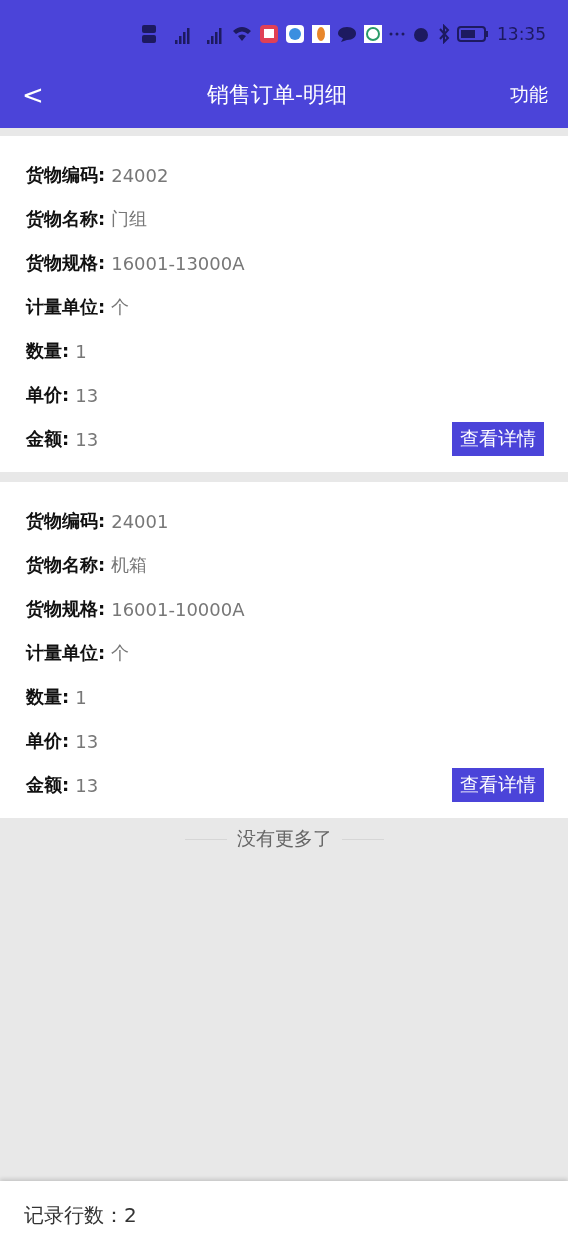  What do you see at coordinates (284, 838) in the screenshot?
I see `no-more-text: 没有更多了` at bounding box center [284, 838].